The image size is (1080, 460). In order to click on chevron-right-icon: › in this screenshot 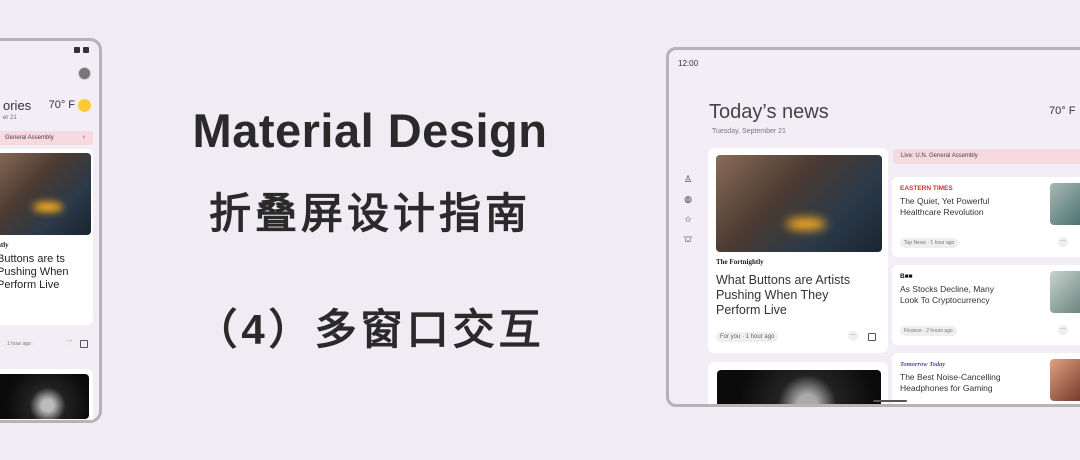, I will do `click(83, 137)`.